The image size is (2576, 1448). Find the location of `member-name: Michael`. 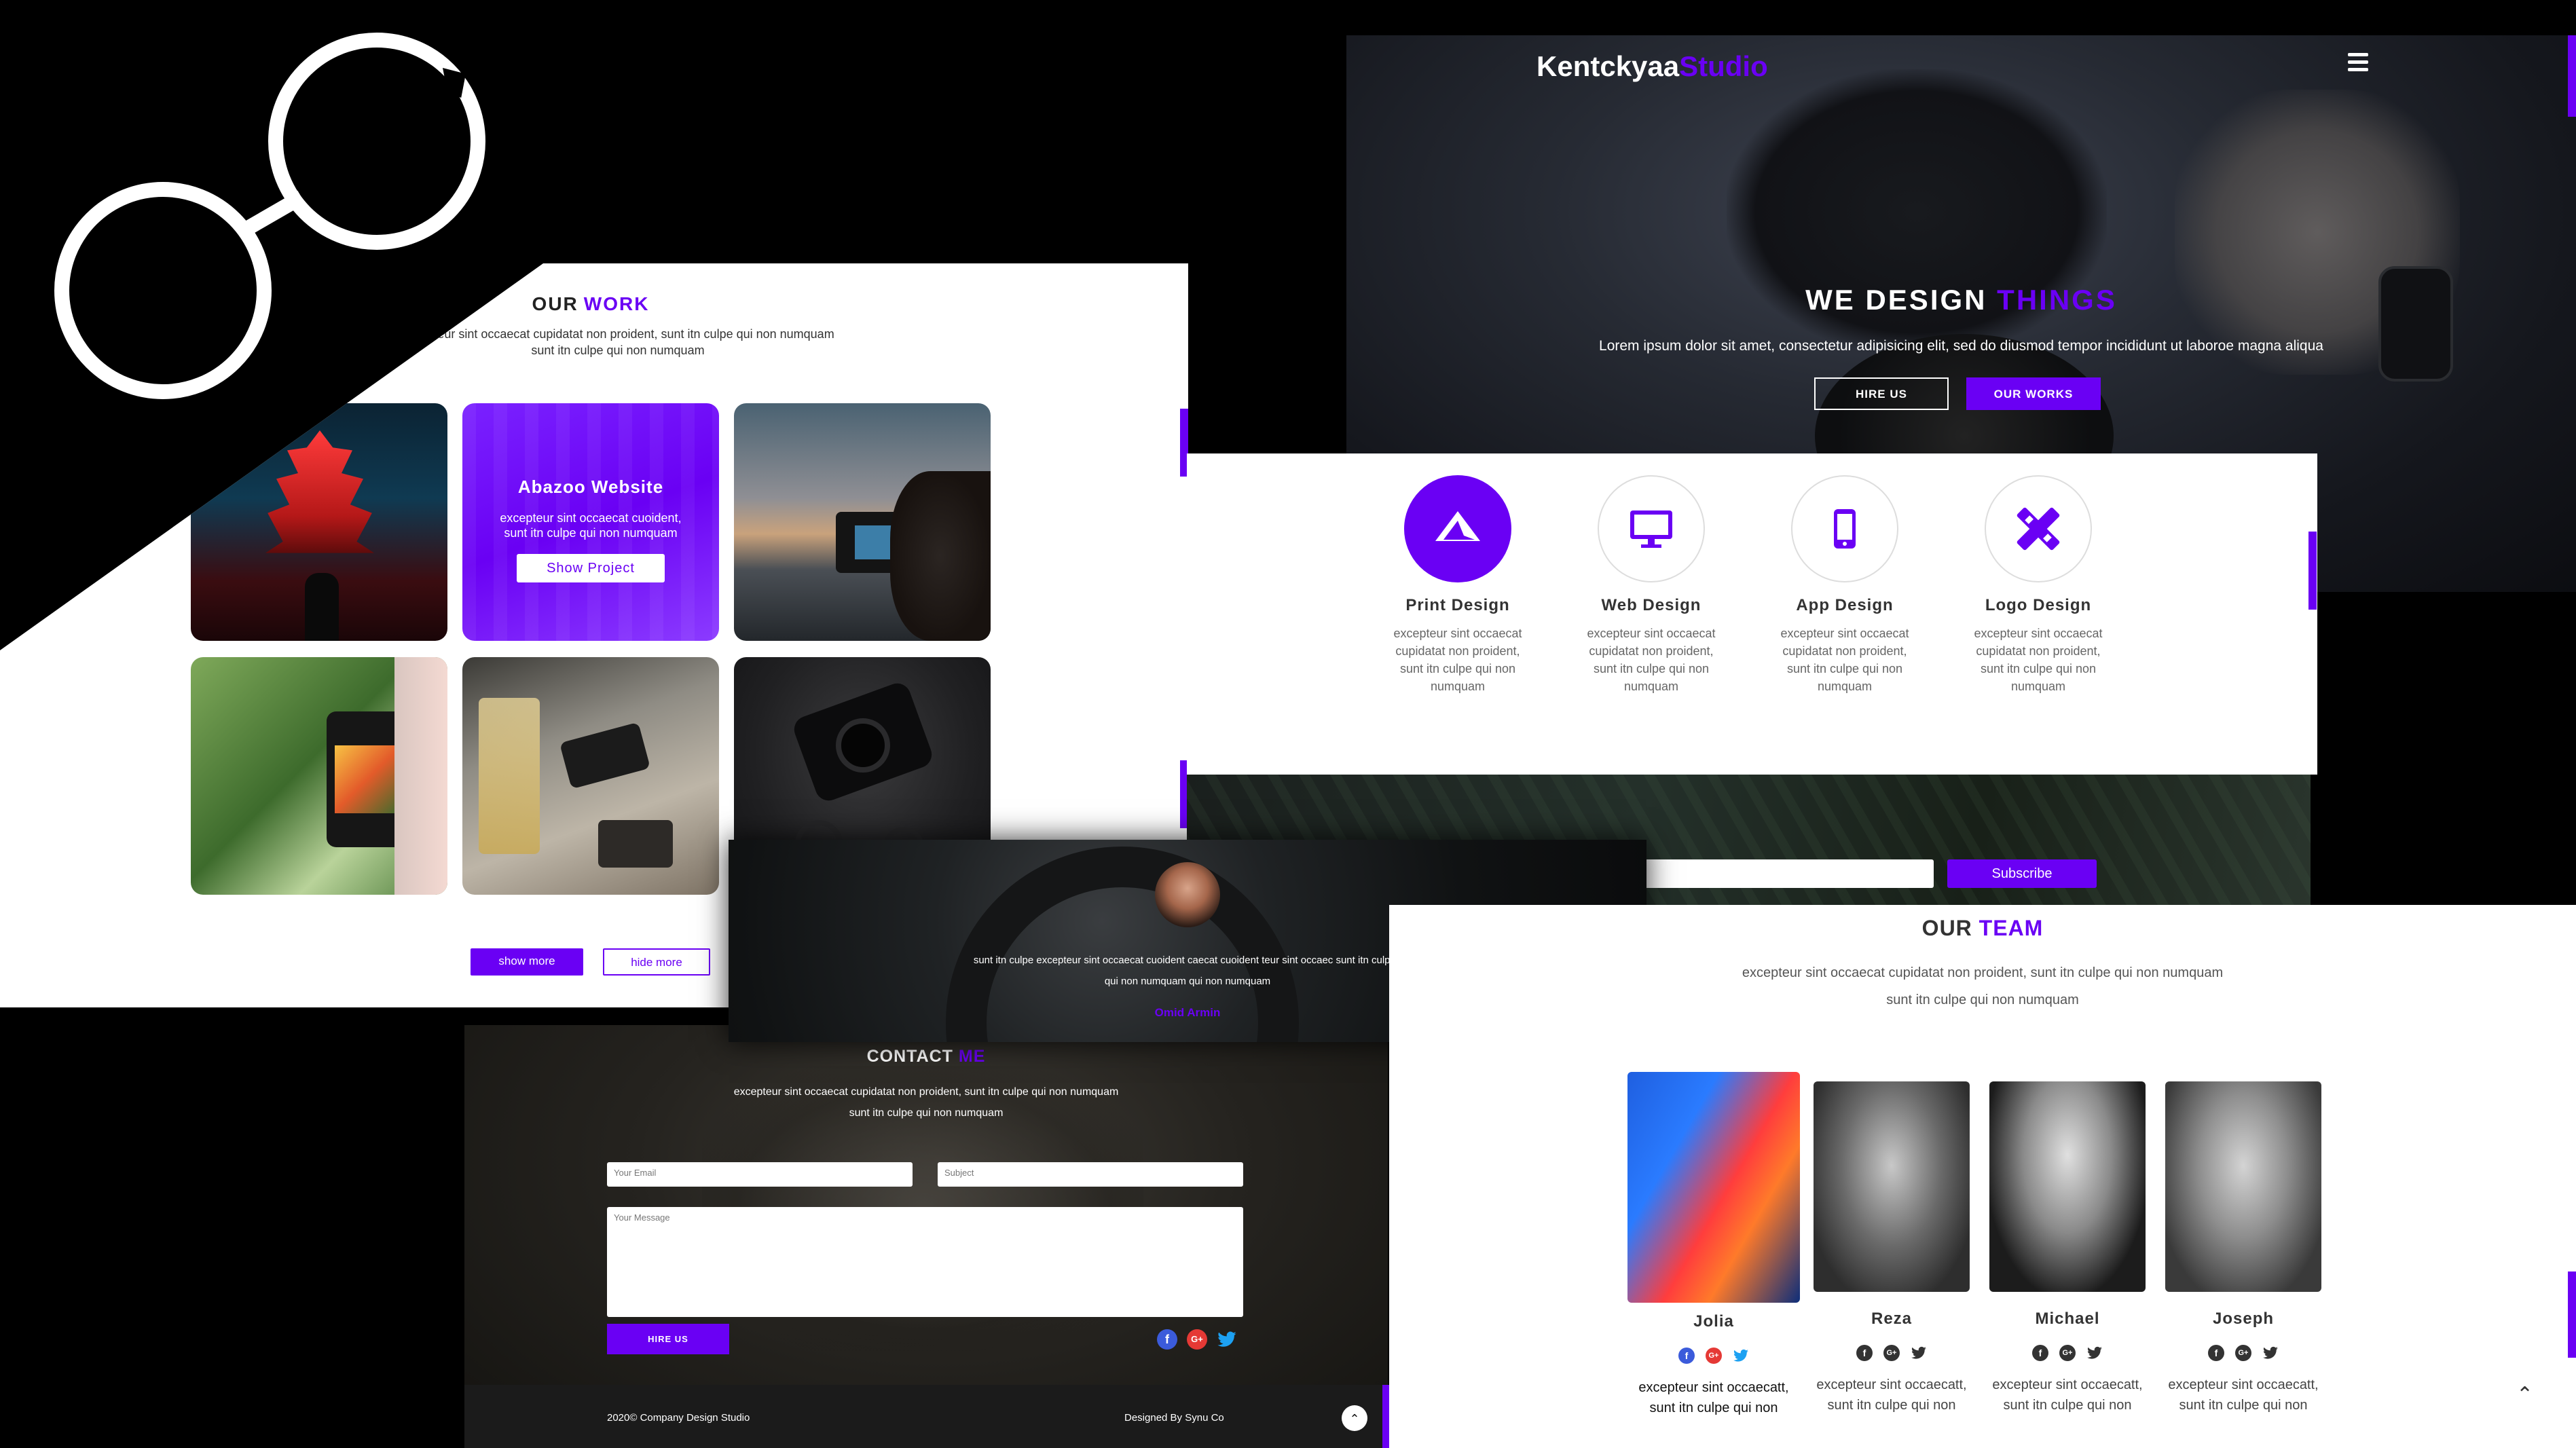

member-name: Michael is located at coordinates (2067, 1319).